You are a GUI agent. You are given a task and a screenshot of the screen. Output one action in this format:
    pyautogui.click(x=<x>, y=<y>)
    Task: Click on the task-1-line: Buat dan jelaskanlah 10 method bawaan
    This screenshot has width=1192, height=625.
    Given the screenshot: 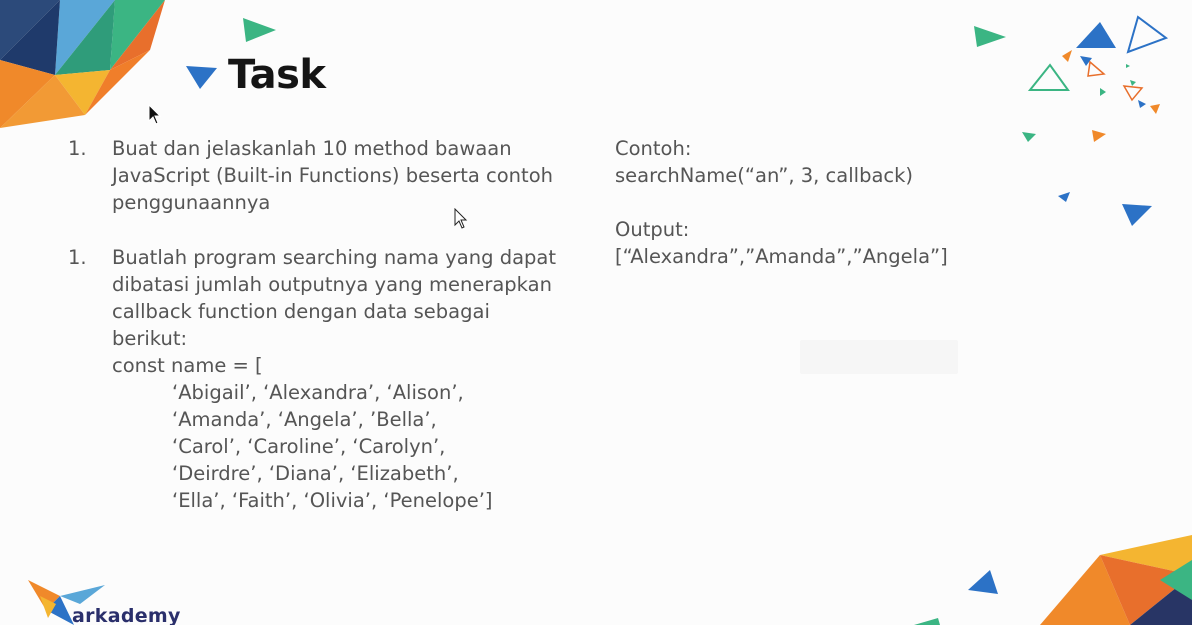 What is the action you would take?
    pyautogui.click(x=312, y=148)
    